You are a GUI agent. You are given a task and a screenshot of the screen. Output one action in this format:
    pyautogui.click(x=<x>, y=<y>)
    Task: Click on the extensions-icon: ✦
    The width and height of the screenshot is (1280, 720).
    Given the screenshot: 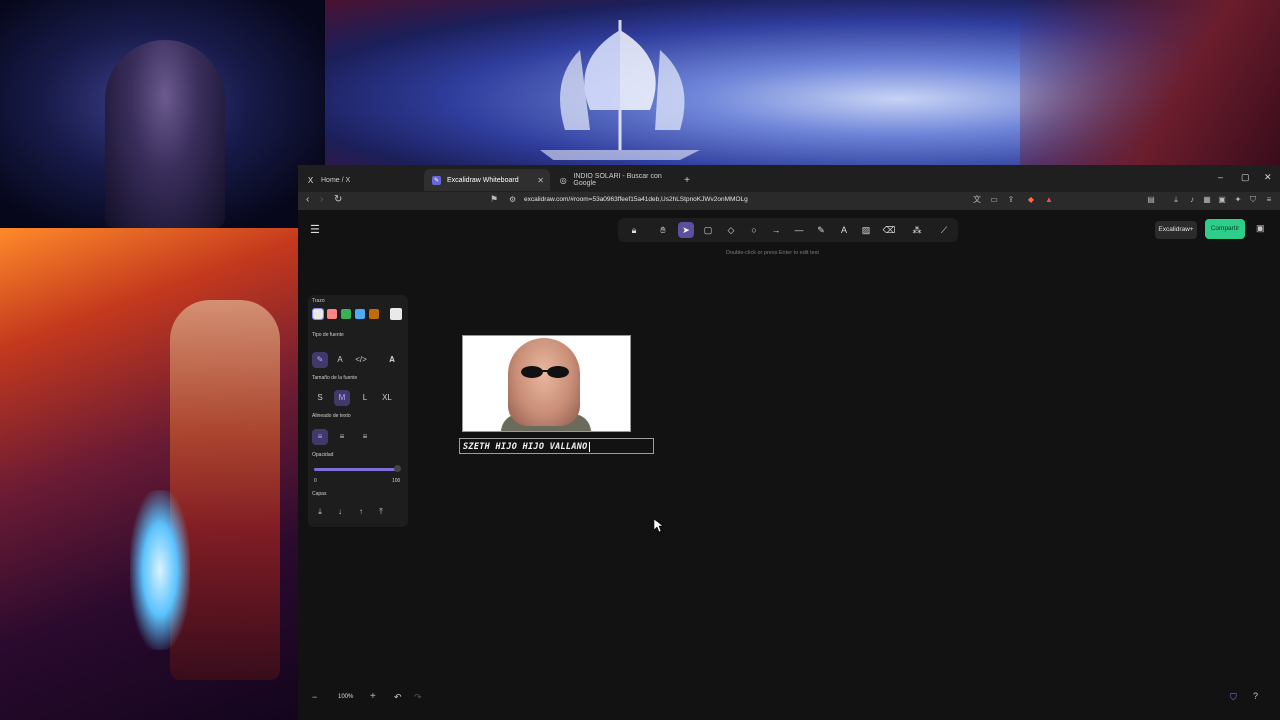 What is the action you would take?
    pyautogui.click(x=1238, y=200)
    